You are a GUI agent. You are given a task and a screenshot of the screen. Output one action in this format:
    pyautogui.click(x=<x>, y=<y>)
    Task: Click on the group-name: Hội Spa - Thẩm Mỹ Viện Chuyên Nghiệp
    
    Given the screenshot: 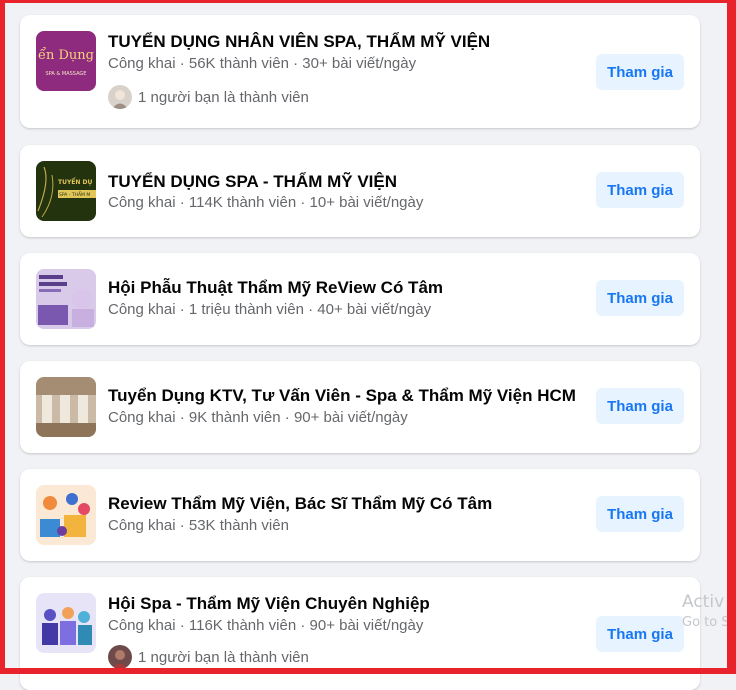 What is the action you would take?
    pyautogui.click(x=269, y=604)
    